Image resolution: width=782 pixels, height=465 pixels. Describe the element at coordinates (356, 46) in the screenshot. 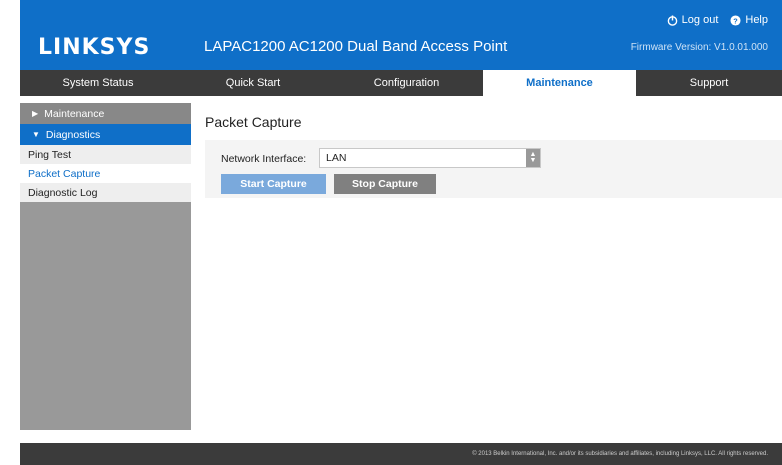

I see `product-name: LAPAC1200 AC1200 Dual Band Access Point` at that location.